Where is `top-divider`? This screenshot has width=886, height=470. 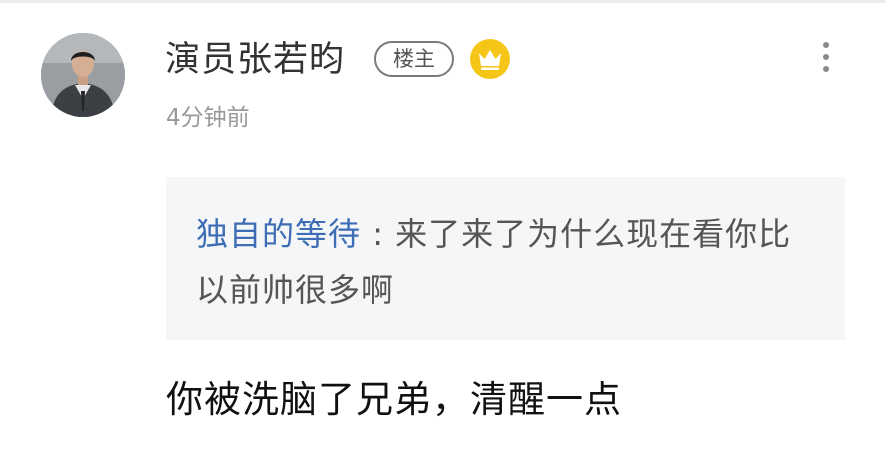
top-divider is located at coordinates (443, 1).